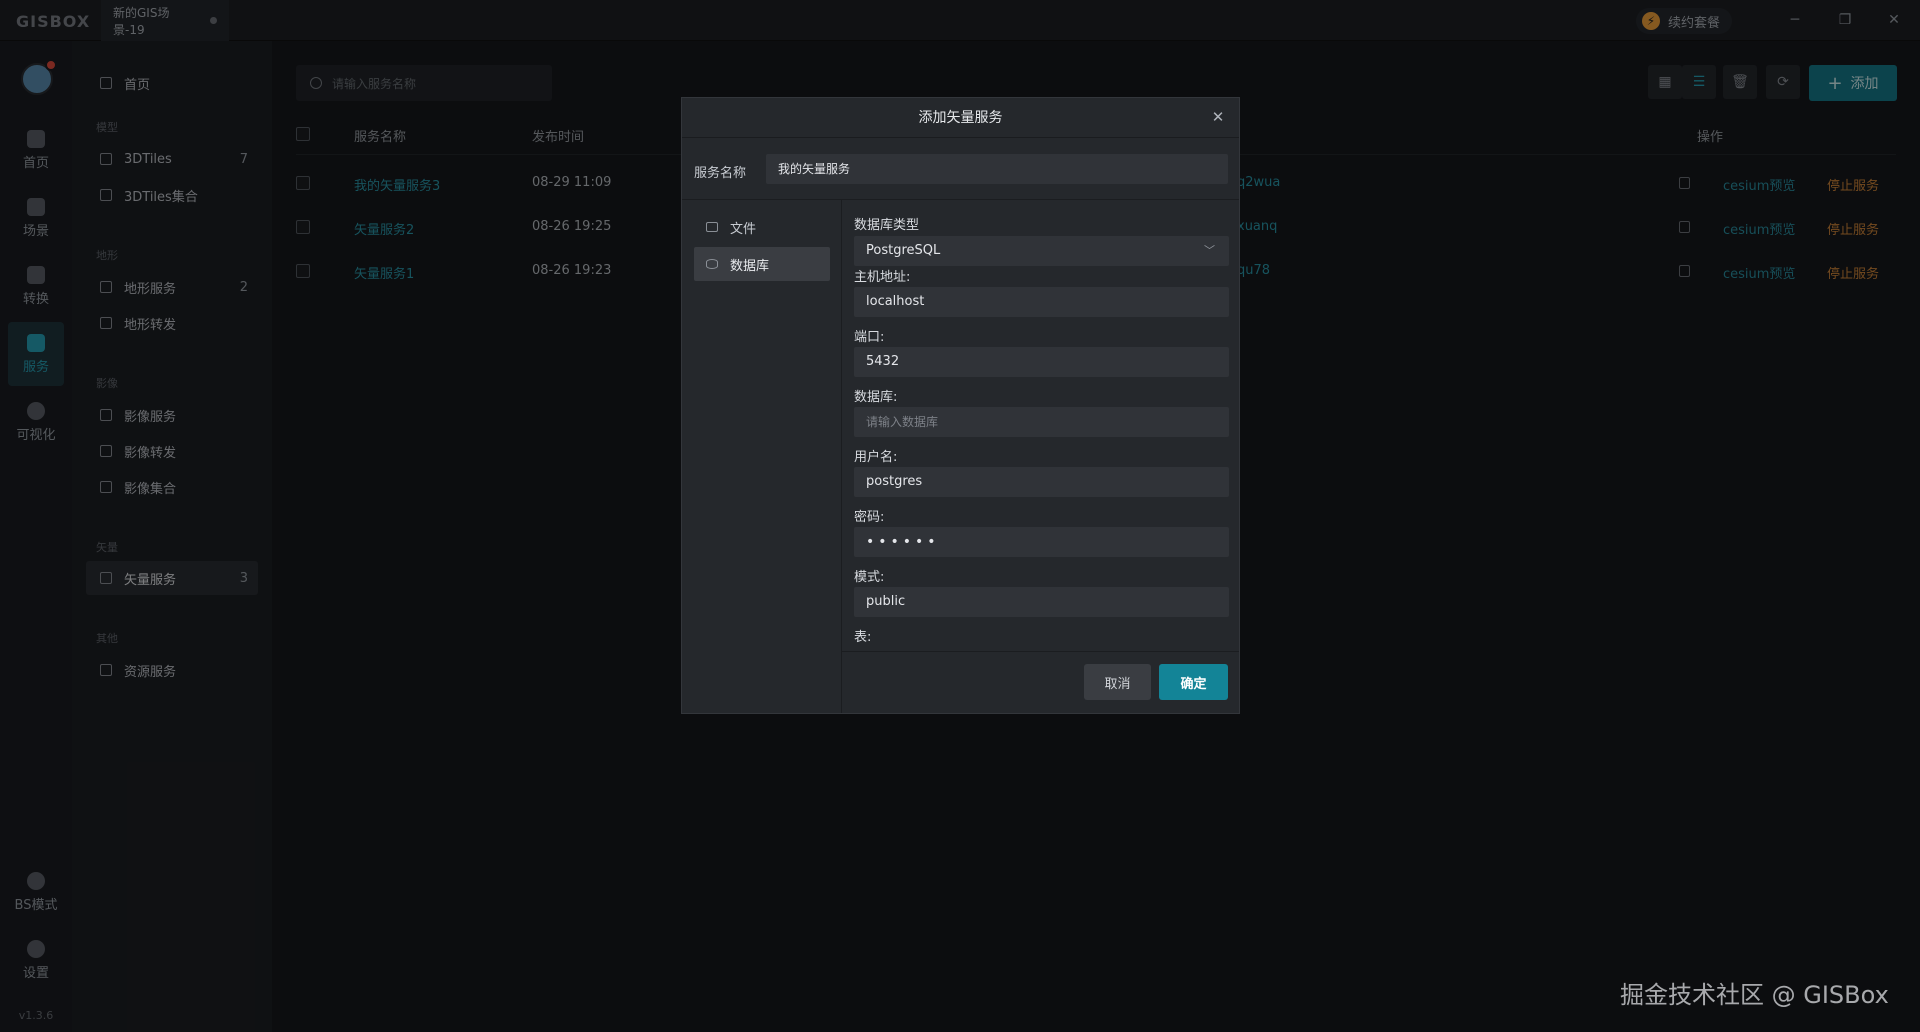 The height and width of the screenshot is (1032, 1920). I want to click on dialog-close-button: ✕, so click(1218, 117).